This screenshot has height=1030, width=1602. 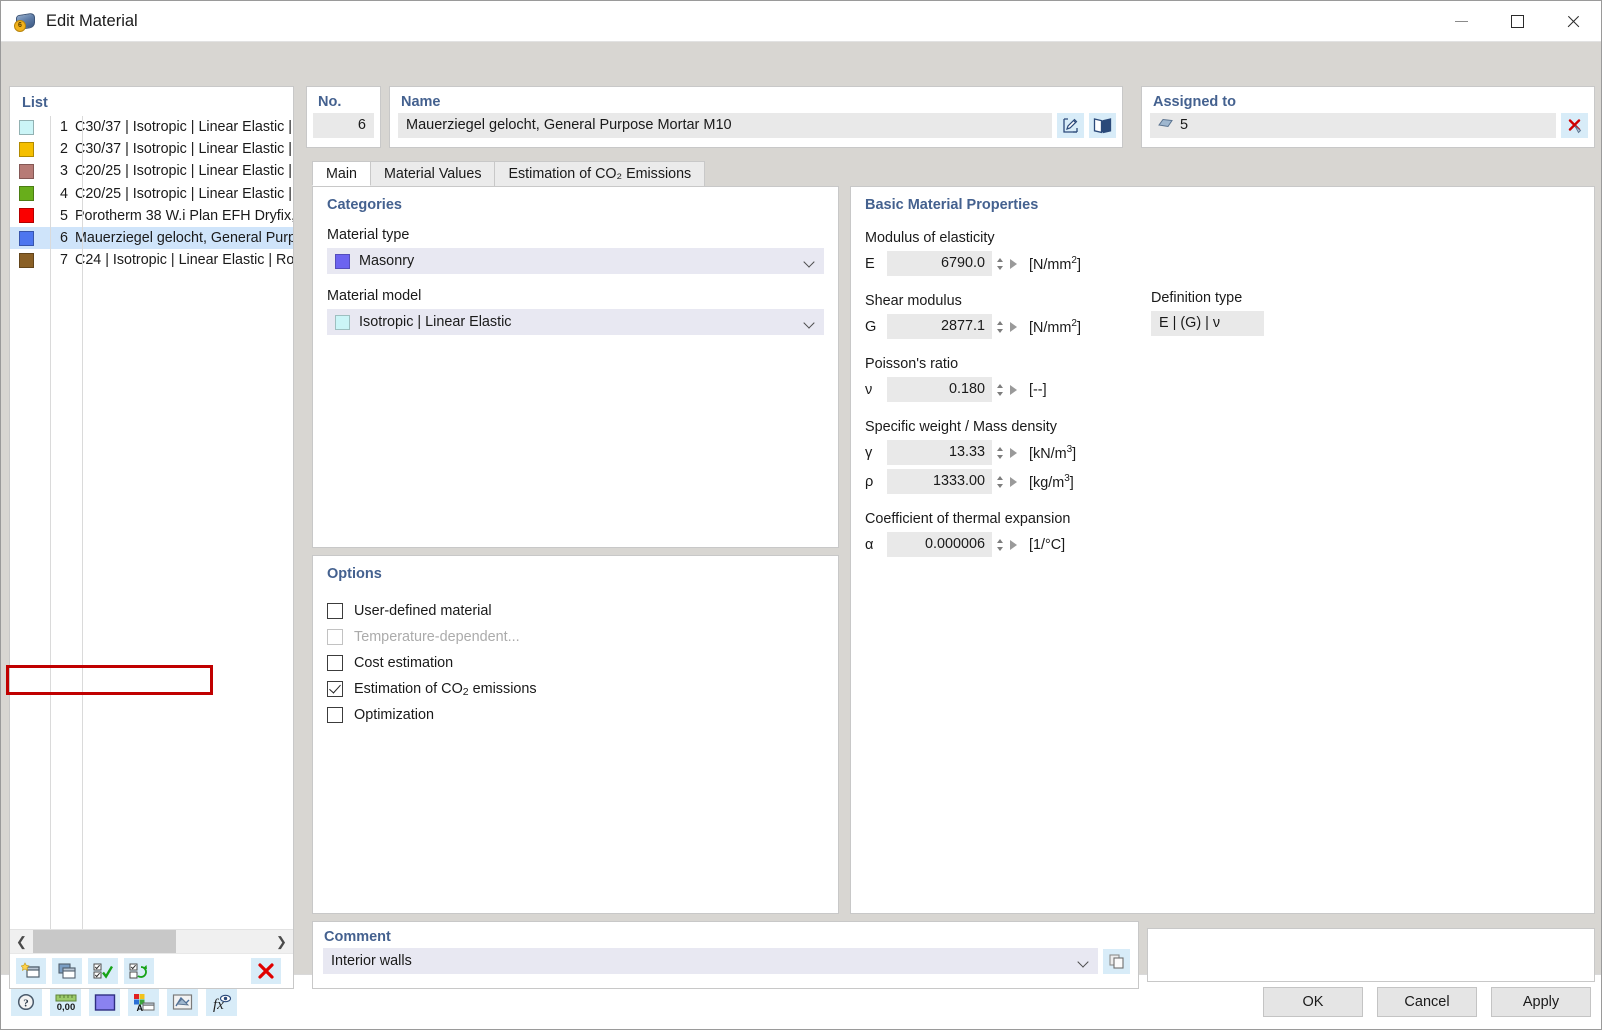 I want to click on graphic-button, so click(x=182, y=1002).